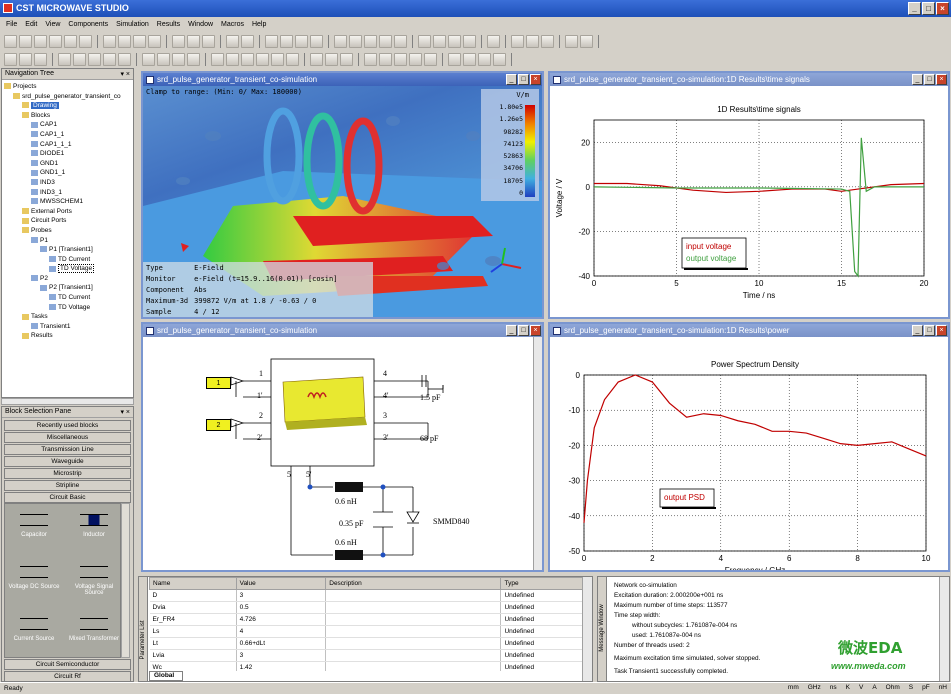 This screenshot has height=694, width=951. Describe the element at coordinates (68, 288) in the screenshot. I see `tree-item: P2 [Transient1]` at that location.